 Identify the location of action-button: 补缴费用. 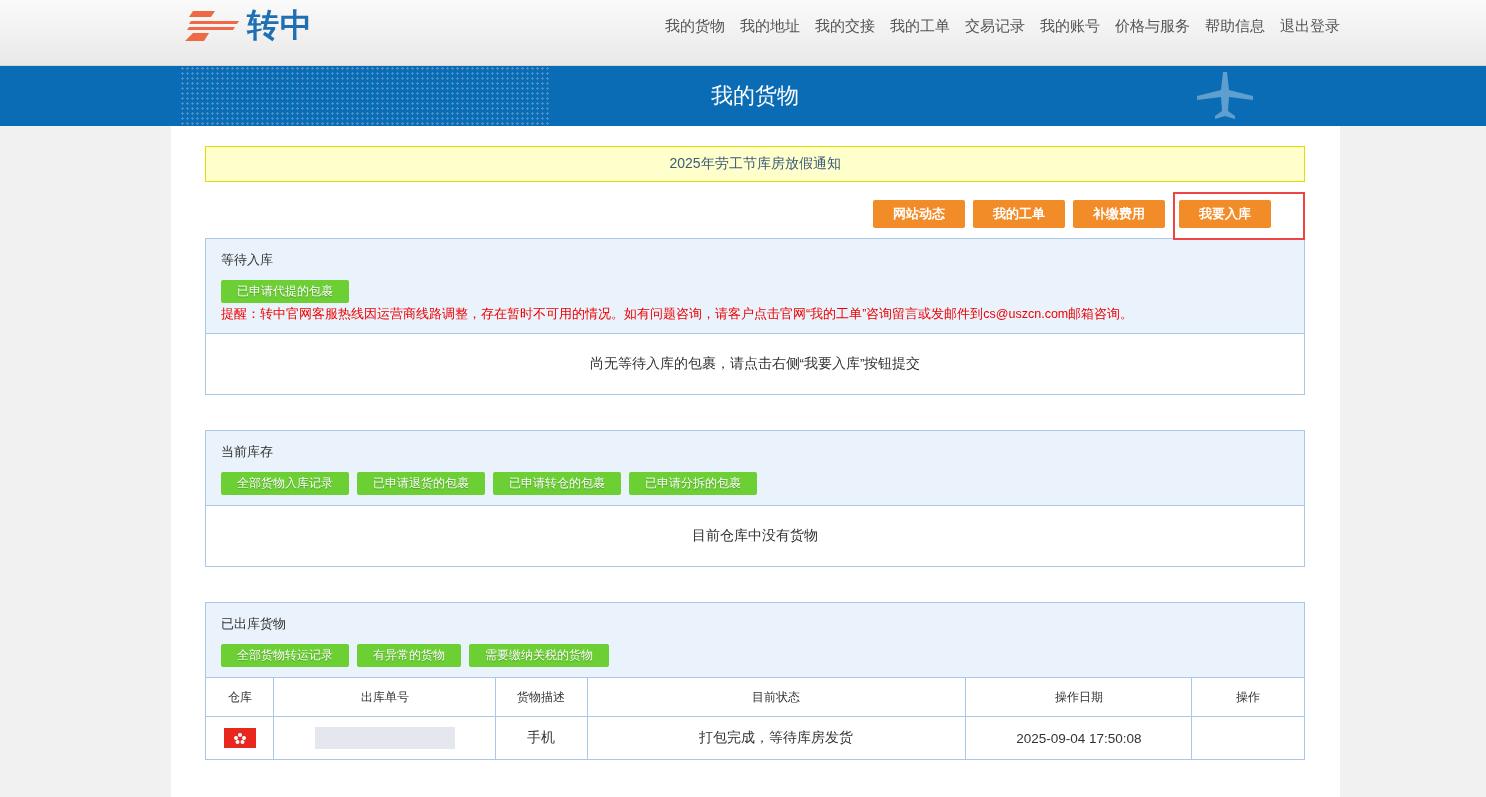
(1119, 214).